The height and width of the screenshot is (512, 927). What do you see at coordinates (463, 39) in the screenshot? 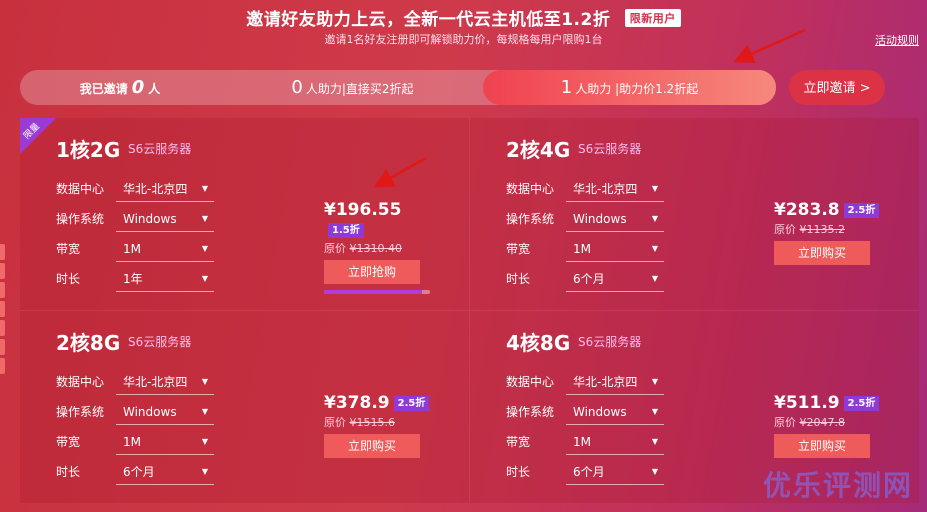
I see `page-subtitle: 邀请1名好友注册即可解锁助力价，每规格每用户限购1台` at bounding box center [463, 39].